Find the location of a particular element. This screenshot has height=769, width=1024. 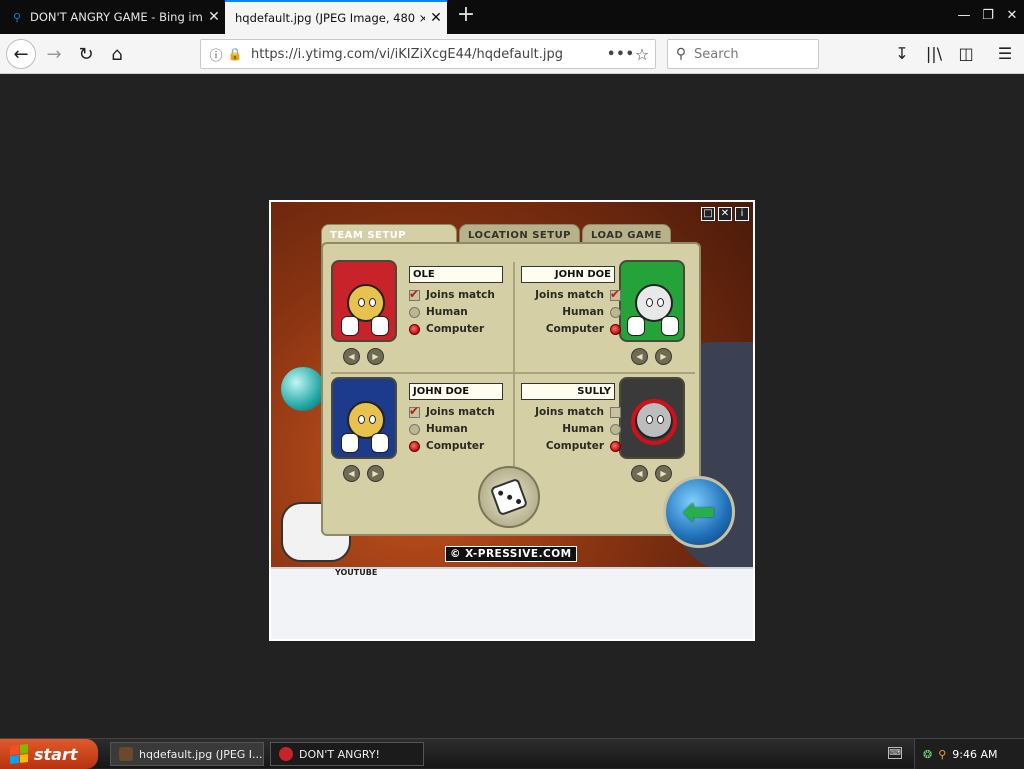

windows-logo-icon is located at coordinates (19, 754).